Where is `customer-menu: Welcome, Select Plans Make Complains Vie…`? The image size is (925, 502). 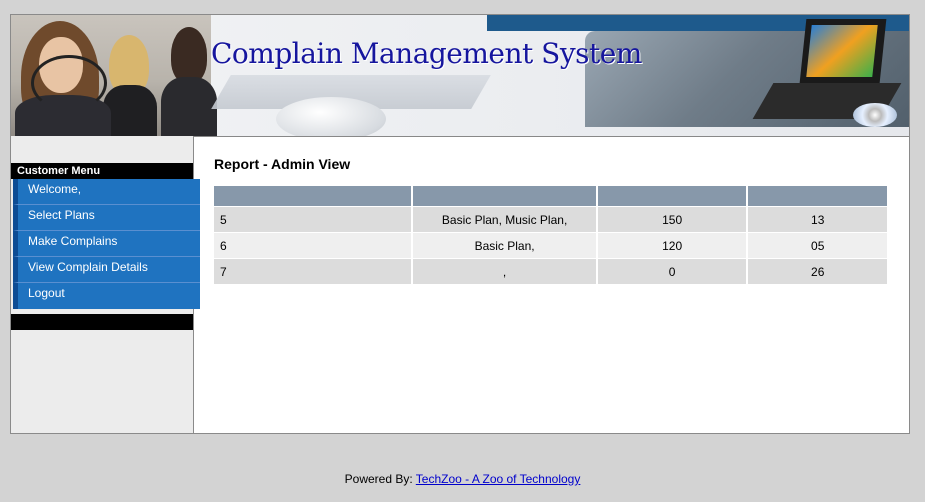
customer-menu: Welcome, Select Plans Make Complains Vie… is located at coordinates (106, 246).